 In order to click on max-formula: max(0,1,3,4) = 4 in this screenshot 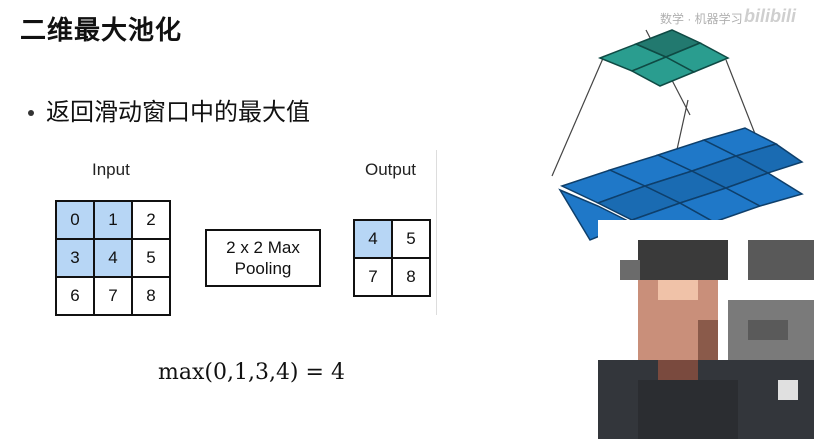, I will do `click(251, 372)`.